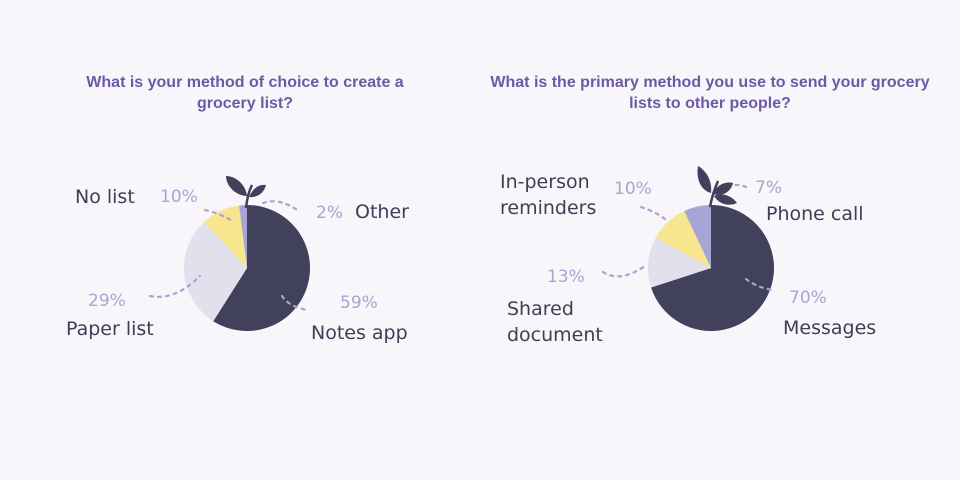 This screenshot has height=480, width=960. What do you see at coordinates (768, 188) in the screenshot?
I see `pct-phone-call: 7%` at bounding box center [768, 188].